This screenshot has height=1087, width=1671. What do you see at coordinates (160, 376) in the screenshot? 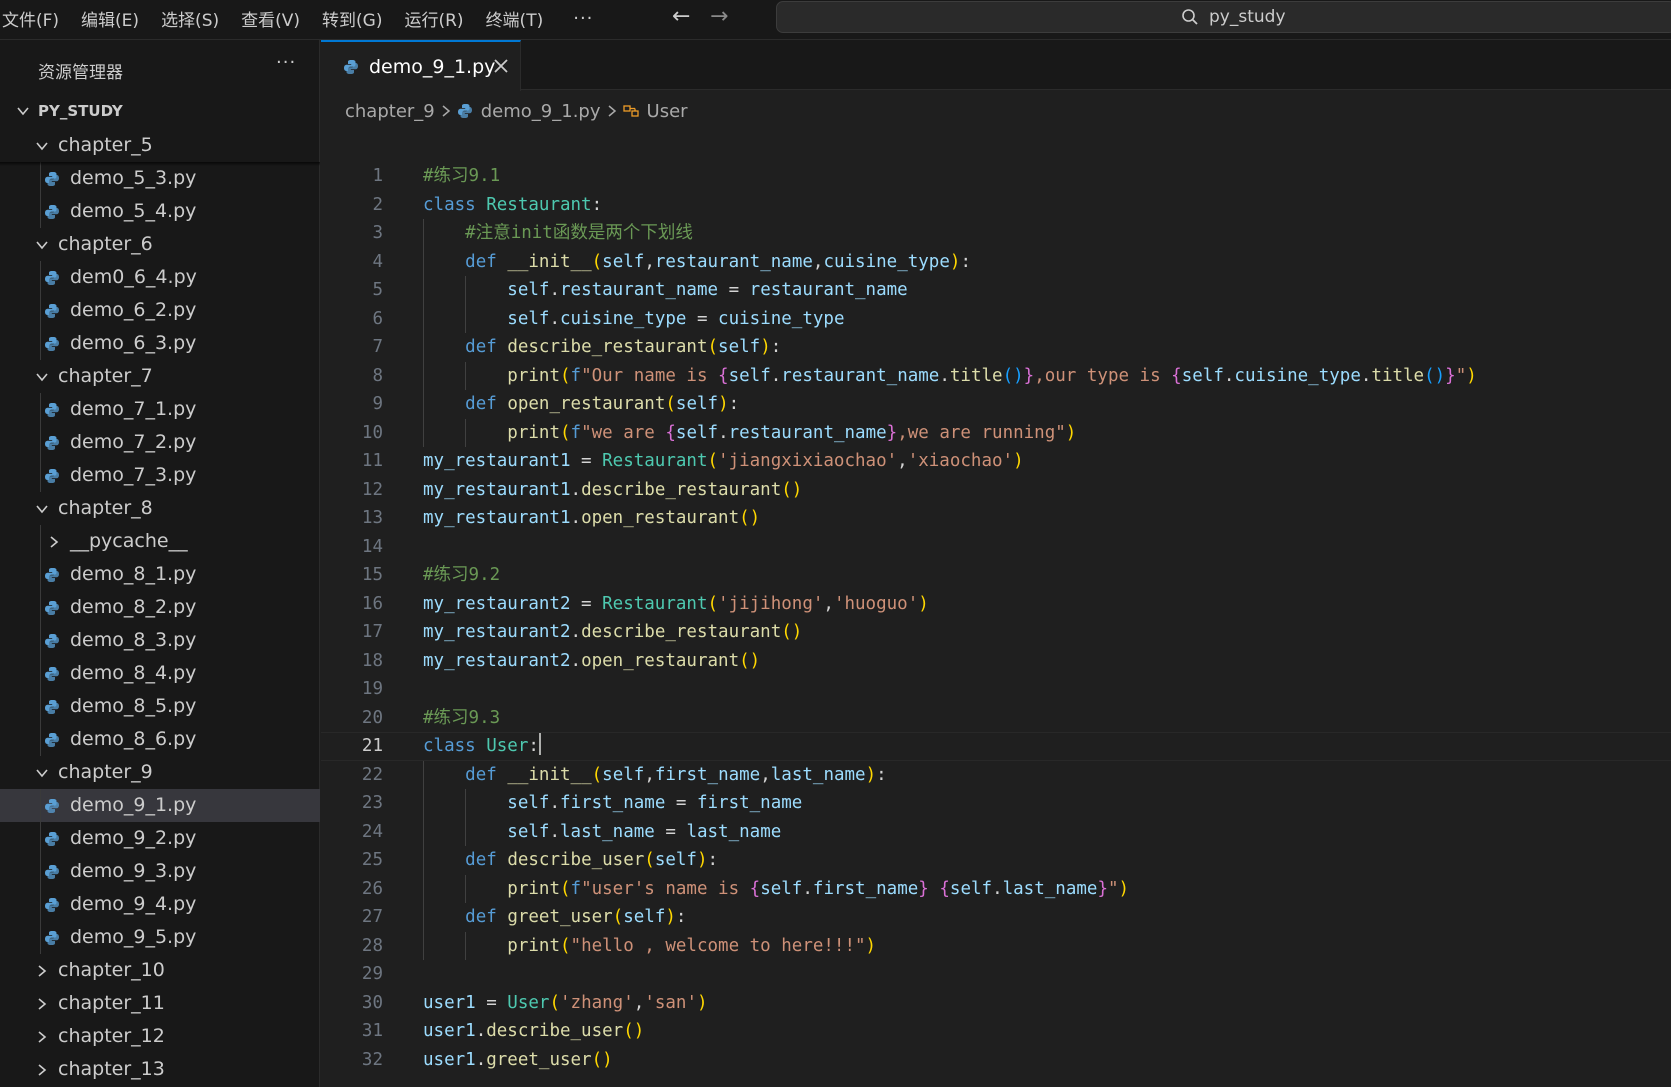
I see `tree-folder: chapter_7` at bounding box center [160, 376].